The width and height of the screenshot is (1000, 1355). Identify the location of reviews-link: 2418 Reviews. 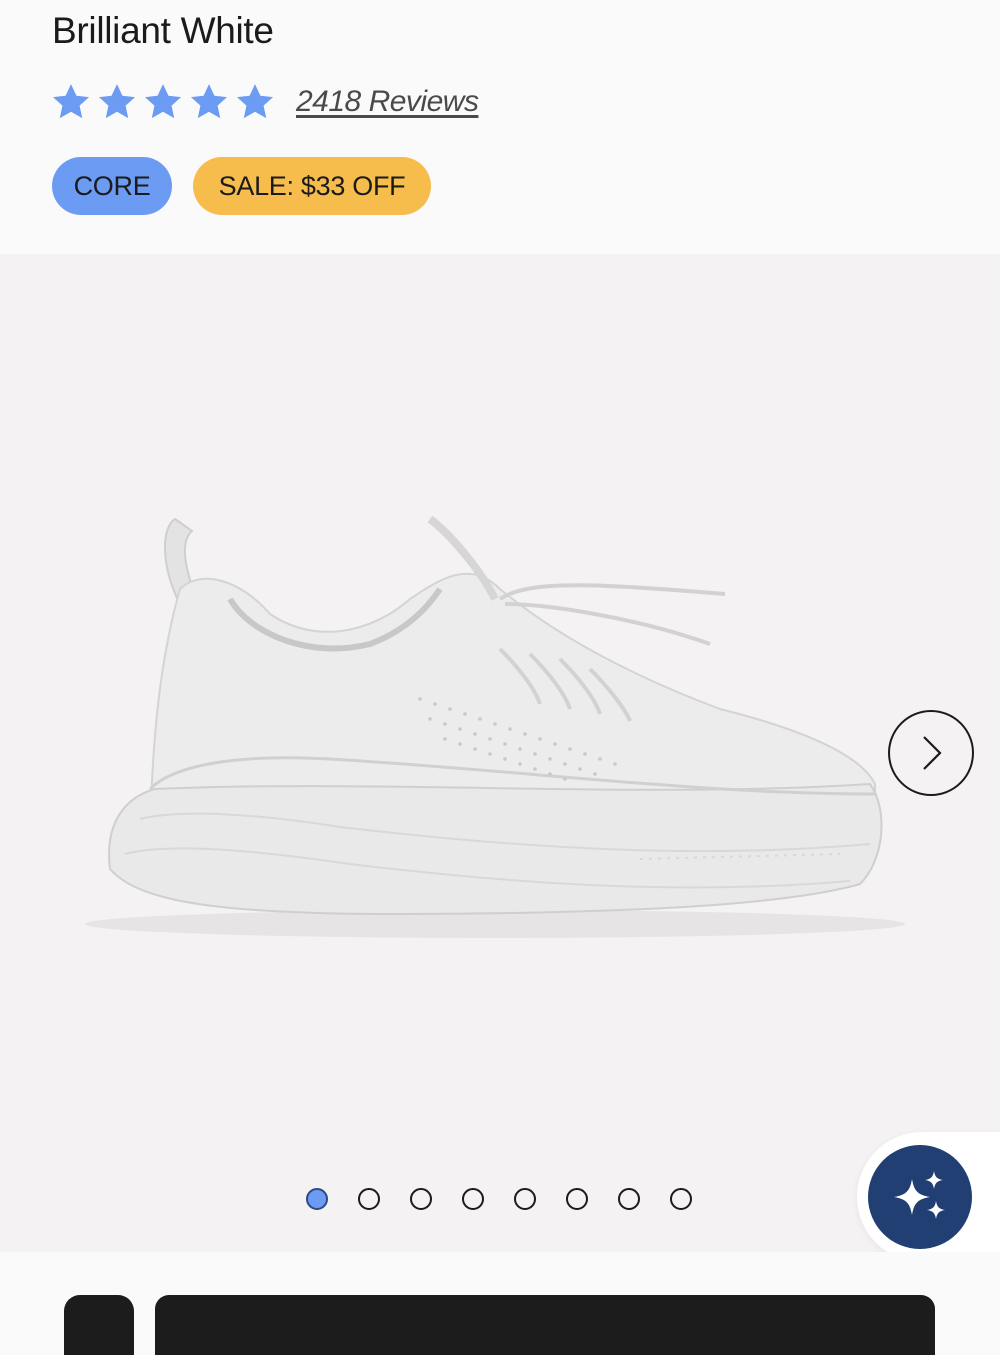
(387, 102).